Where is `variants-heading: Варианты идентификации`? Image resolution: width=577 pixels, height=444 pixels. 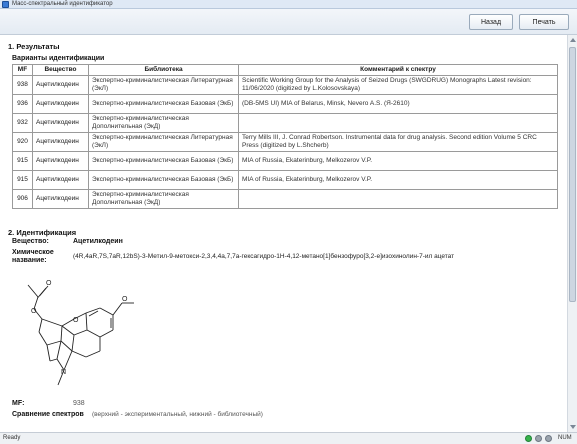 variants-heading: Варианты идентификации is located at coordinates (58, 58).